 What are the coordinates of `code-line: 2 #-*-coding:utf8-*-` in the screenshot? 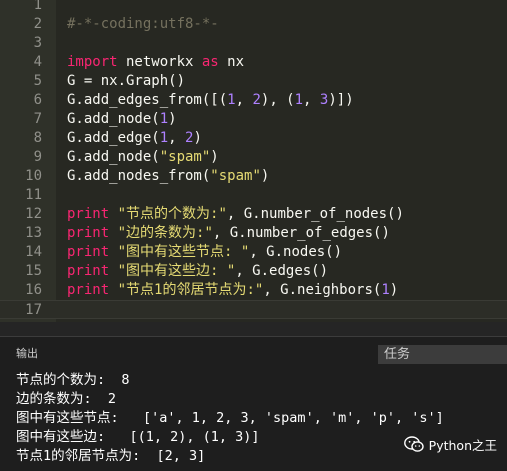 It's located at (253, 24).